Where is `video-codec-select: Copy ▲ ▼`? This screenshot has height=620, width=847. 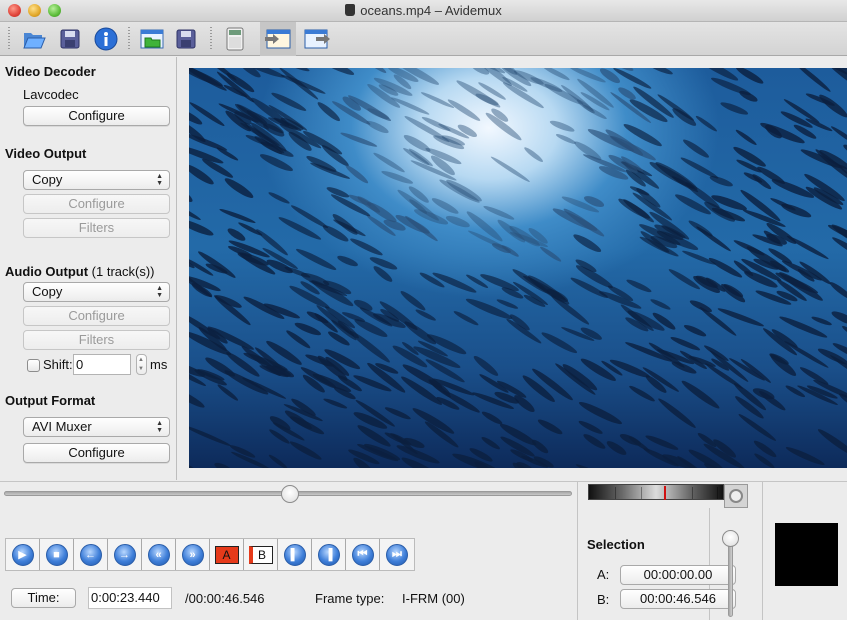
video-codec-select: Copy ▲ ▼ is located at coordinates (96, 180).